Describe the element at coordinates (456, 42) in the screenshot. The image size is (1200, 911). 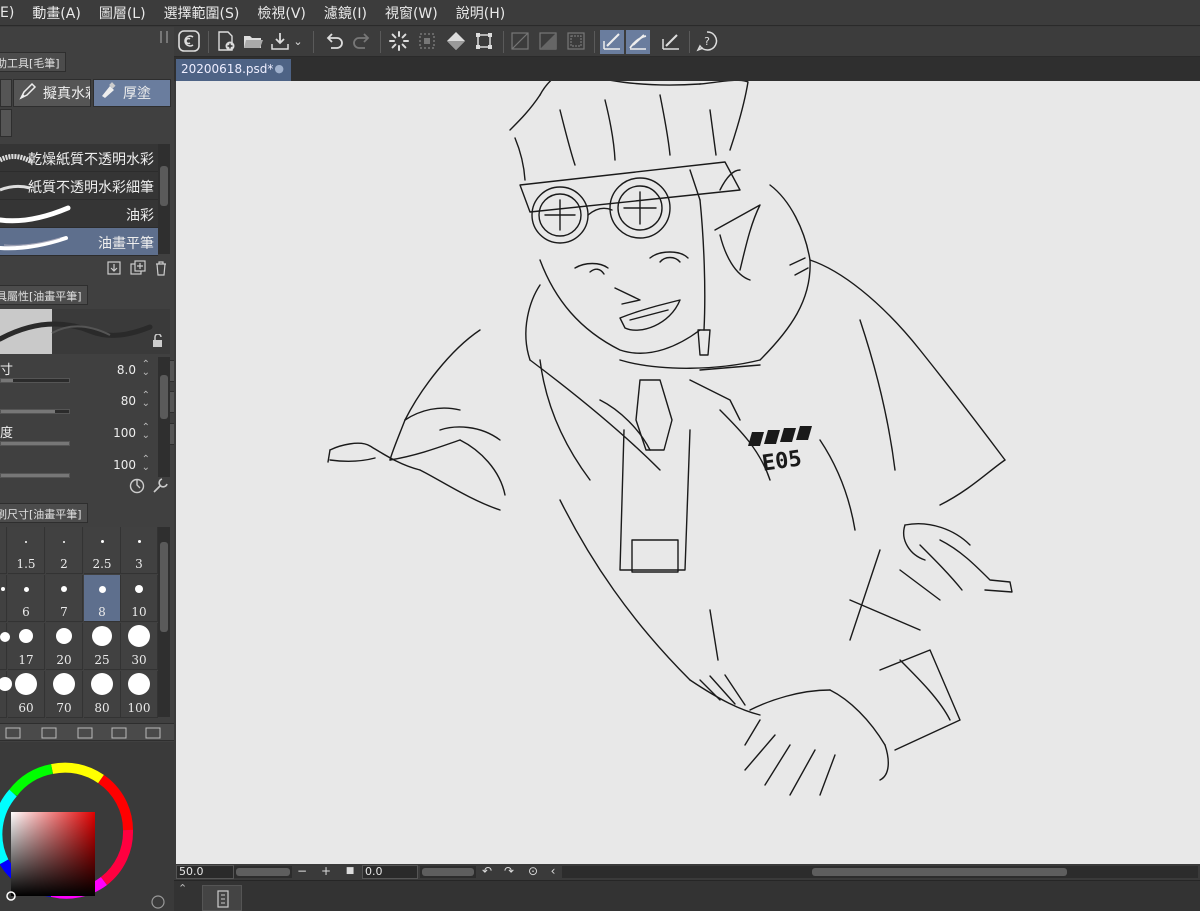
I see `fill-icon` at that location.